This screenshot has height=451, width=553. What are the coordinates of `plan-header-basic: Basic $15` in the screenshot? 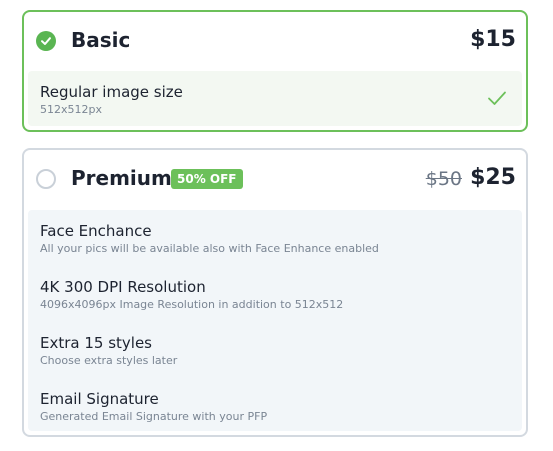 It's located at (275, 40).